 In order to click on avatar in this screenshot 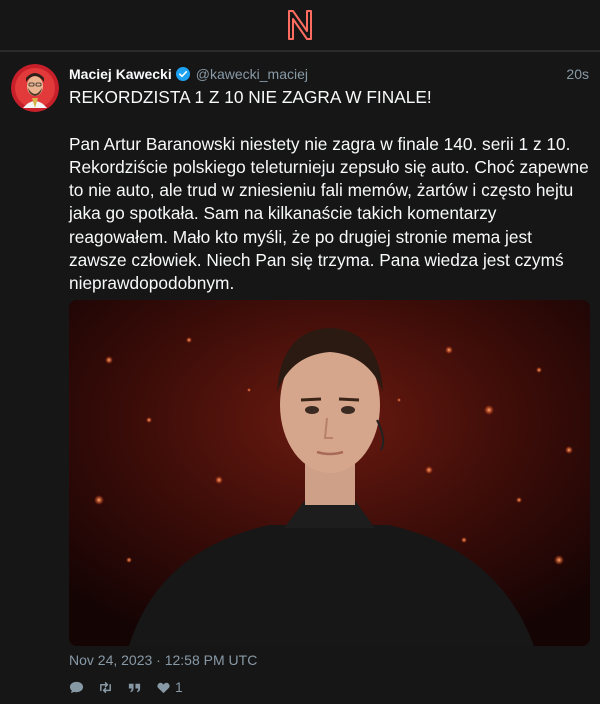, I will do `click(35, 88)`.